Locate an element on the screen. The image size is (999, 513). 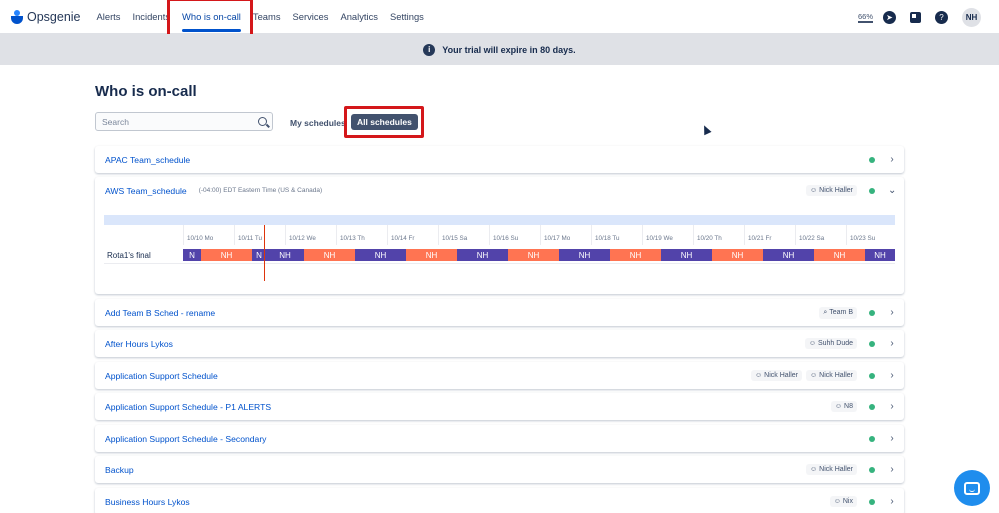
schedule-name: AWS Team_schedule is located at coordinates (146, 191).